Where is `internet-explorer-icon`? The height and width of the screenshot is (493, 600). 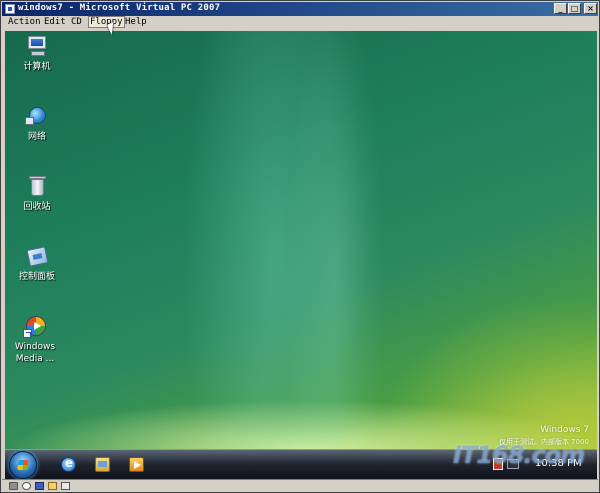
internet-explorer-icon is located at coordinates (68, 464).